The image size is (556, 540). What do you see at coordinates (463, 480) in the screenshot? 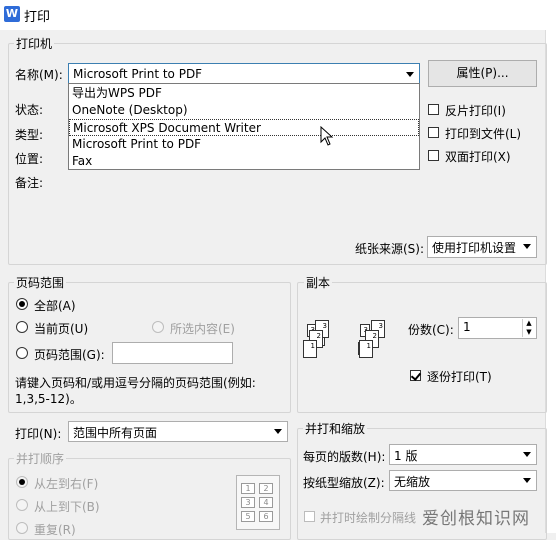
I see `scale-select: 无缩放` at bounding box center [463, 480].